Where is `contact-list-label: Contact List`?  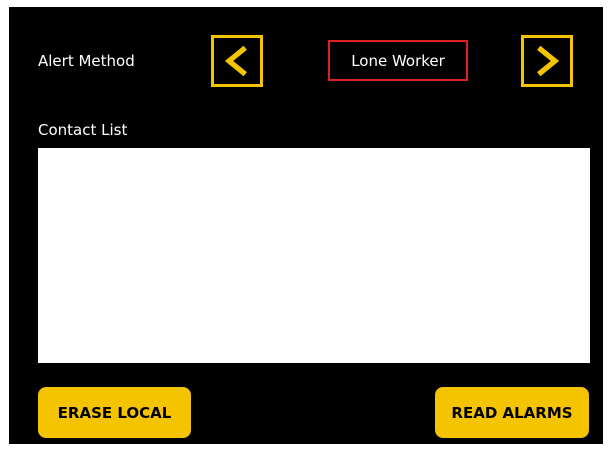
contact-list-label: Contact List is located at coordinates (83, 130).